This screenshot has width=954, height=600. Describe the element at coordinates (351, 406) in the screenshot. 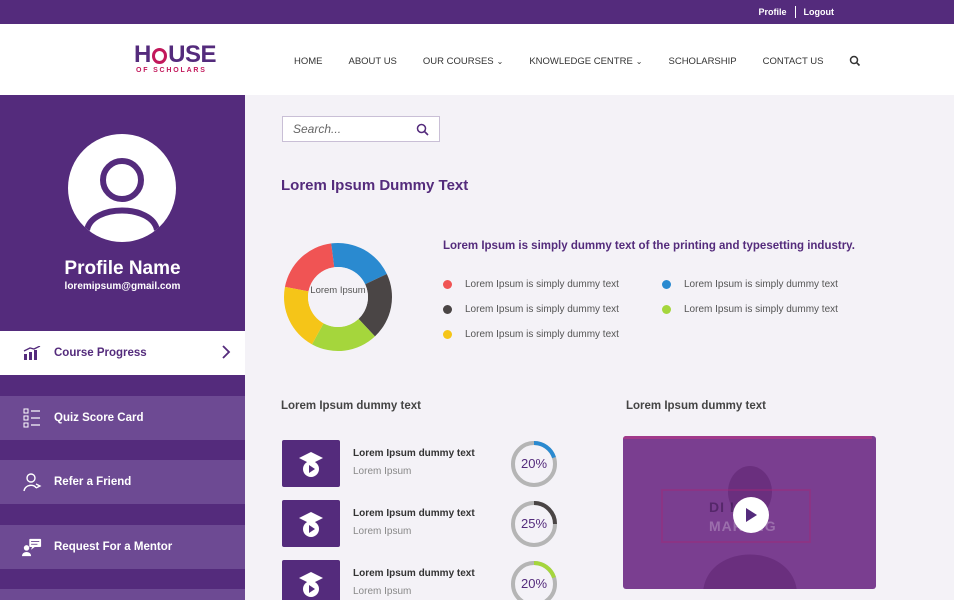

I see `courses-section-title: Lorem Ipsum dummy text` at that location.